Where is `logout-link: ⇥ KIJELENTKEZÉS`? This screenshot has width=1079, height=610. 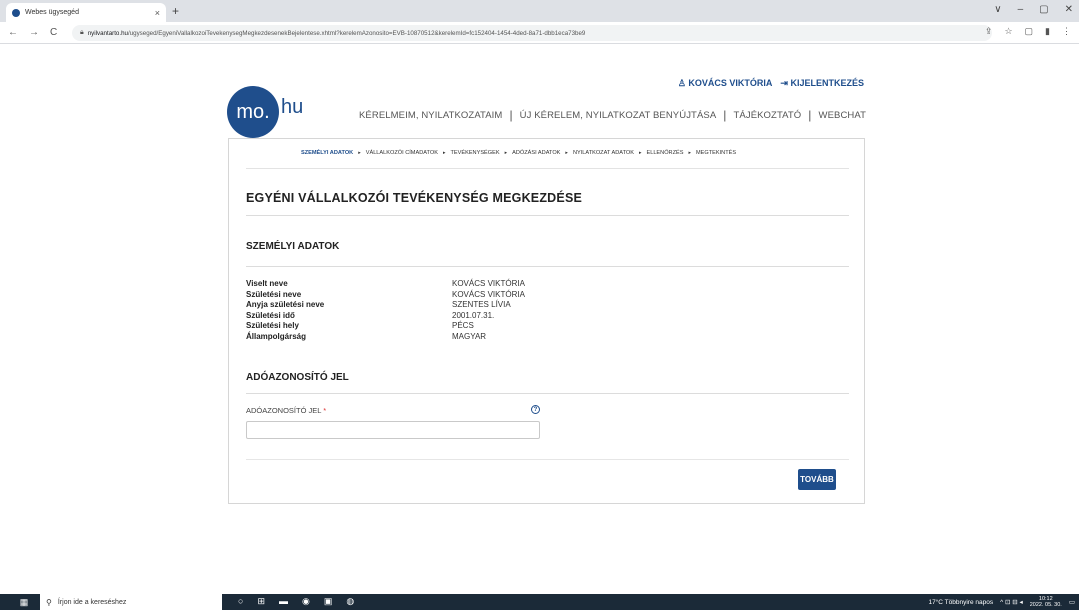
logout-link: ⇥ KIJELENTKEZÉS is located at coordinates (822, 83).